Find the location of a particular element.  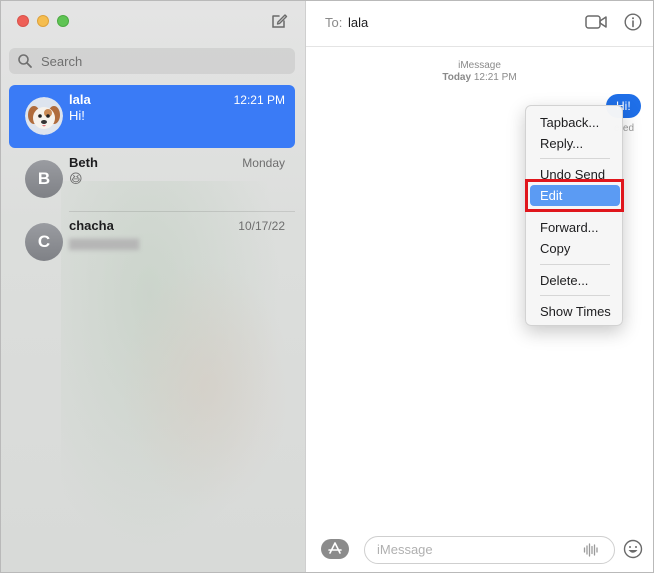

info-icon is located at coordinates (633, 22).